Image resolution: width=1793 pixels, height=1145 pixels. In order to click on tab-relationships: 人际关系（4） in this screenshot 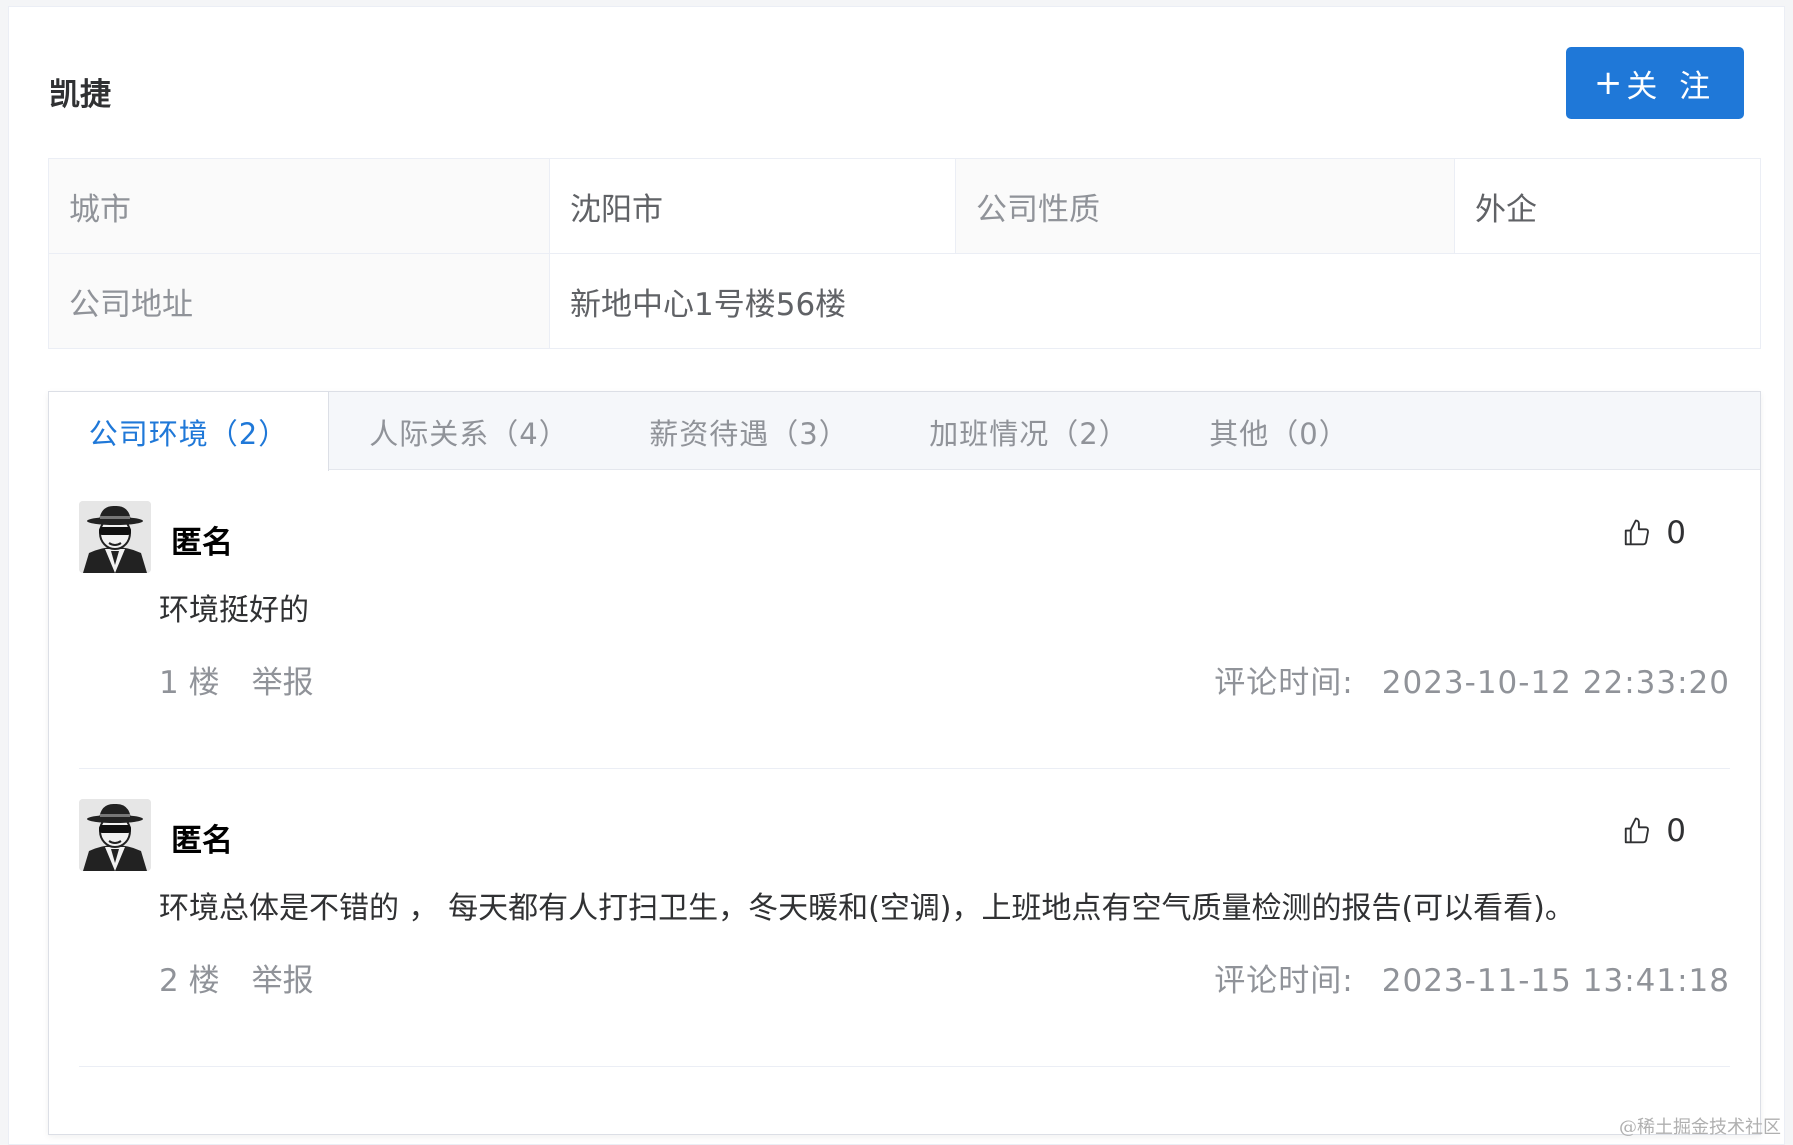, I will do `click(469, 431)`.